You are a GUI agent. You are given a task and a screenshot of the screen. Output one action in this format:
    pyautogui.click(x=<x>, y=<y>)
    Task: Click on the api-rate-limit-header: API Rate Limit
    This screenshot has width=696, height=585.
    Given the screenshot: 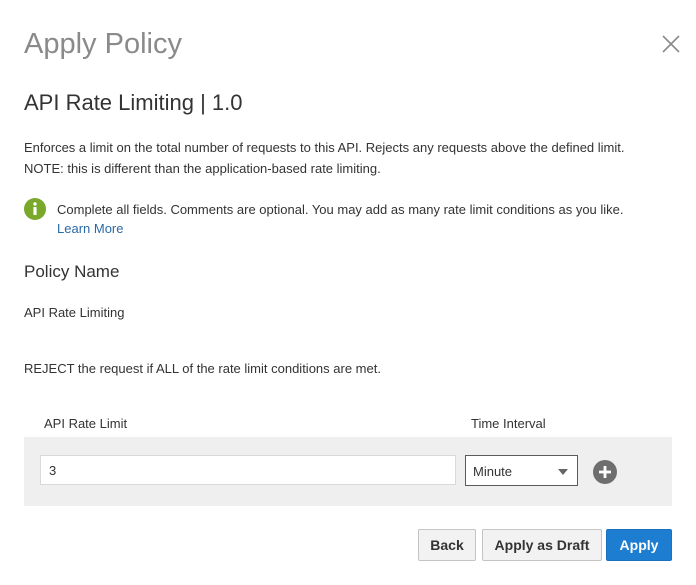 What is the action you would take?
    pyautogui.click(x=86, y=423)
    